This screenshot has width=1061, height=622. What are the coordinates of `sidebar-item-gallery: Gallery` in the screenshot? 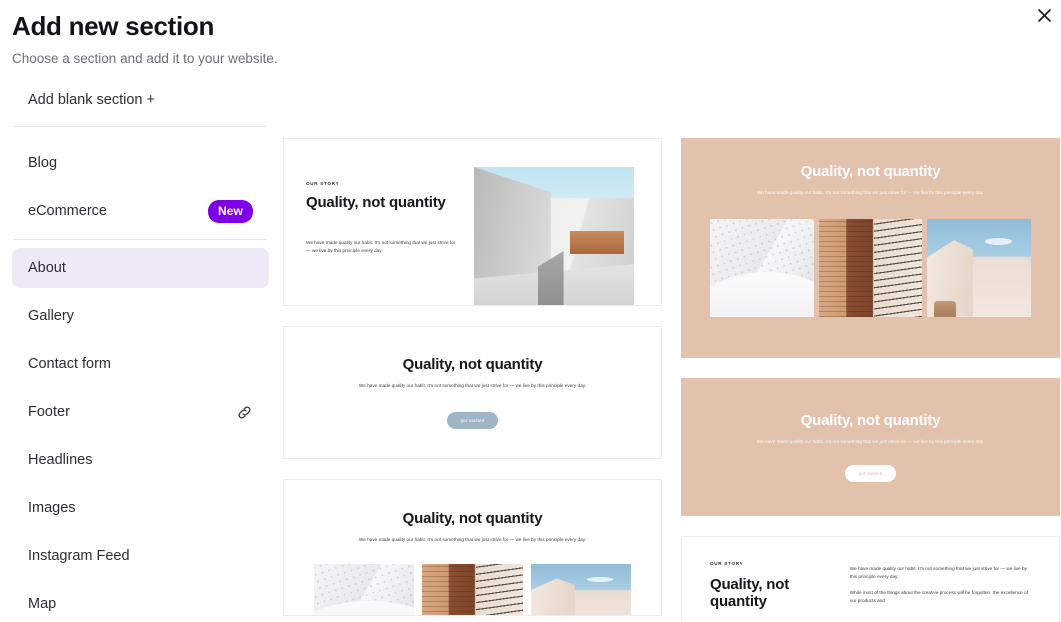 It's located at (140, 316).